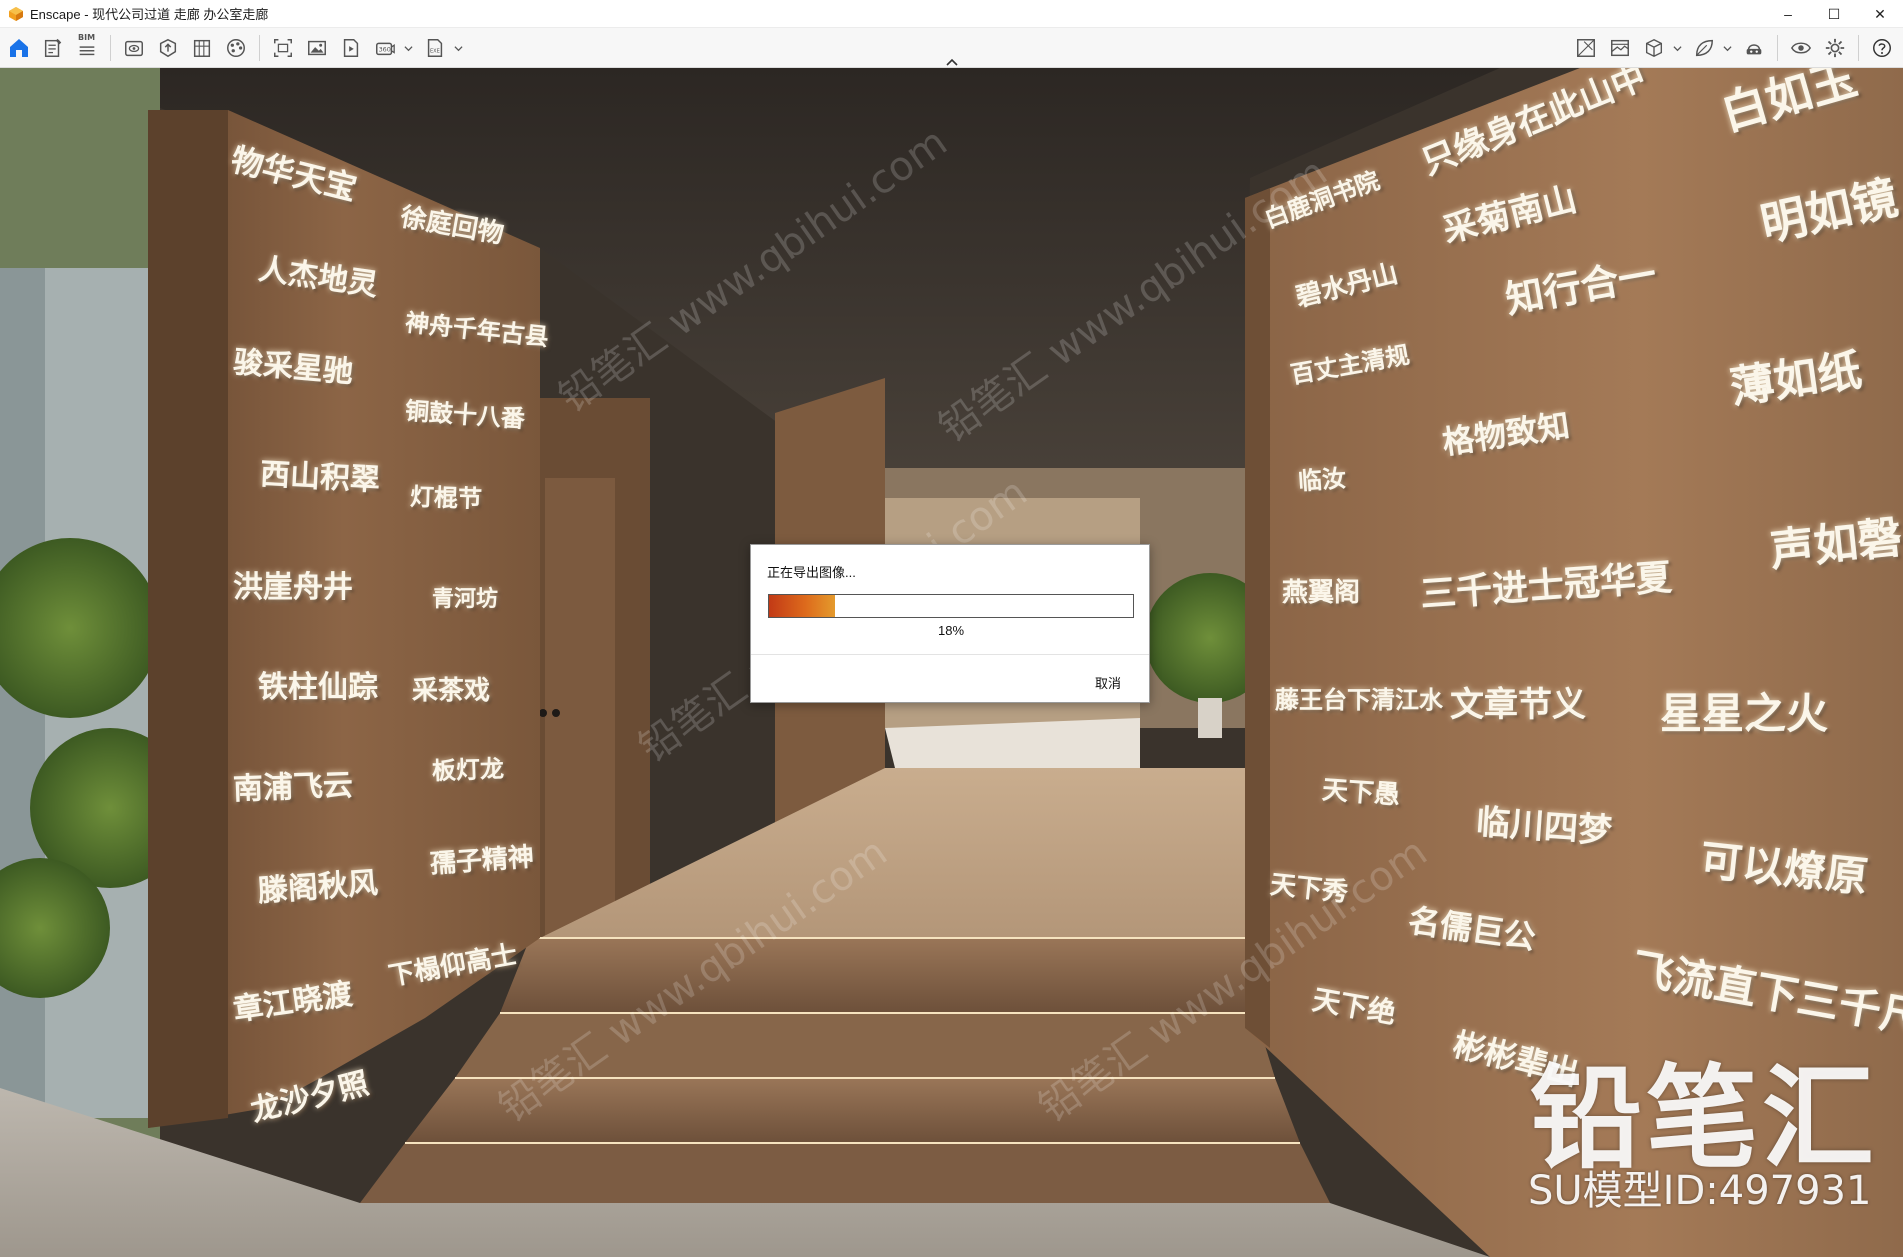 The image size is (1903, 1257). I want to click on home-button, so click(19, 48).